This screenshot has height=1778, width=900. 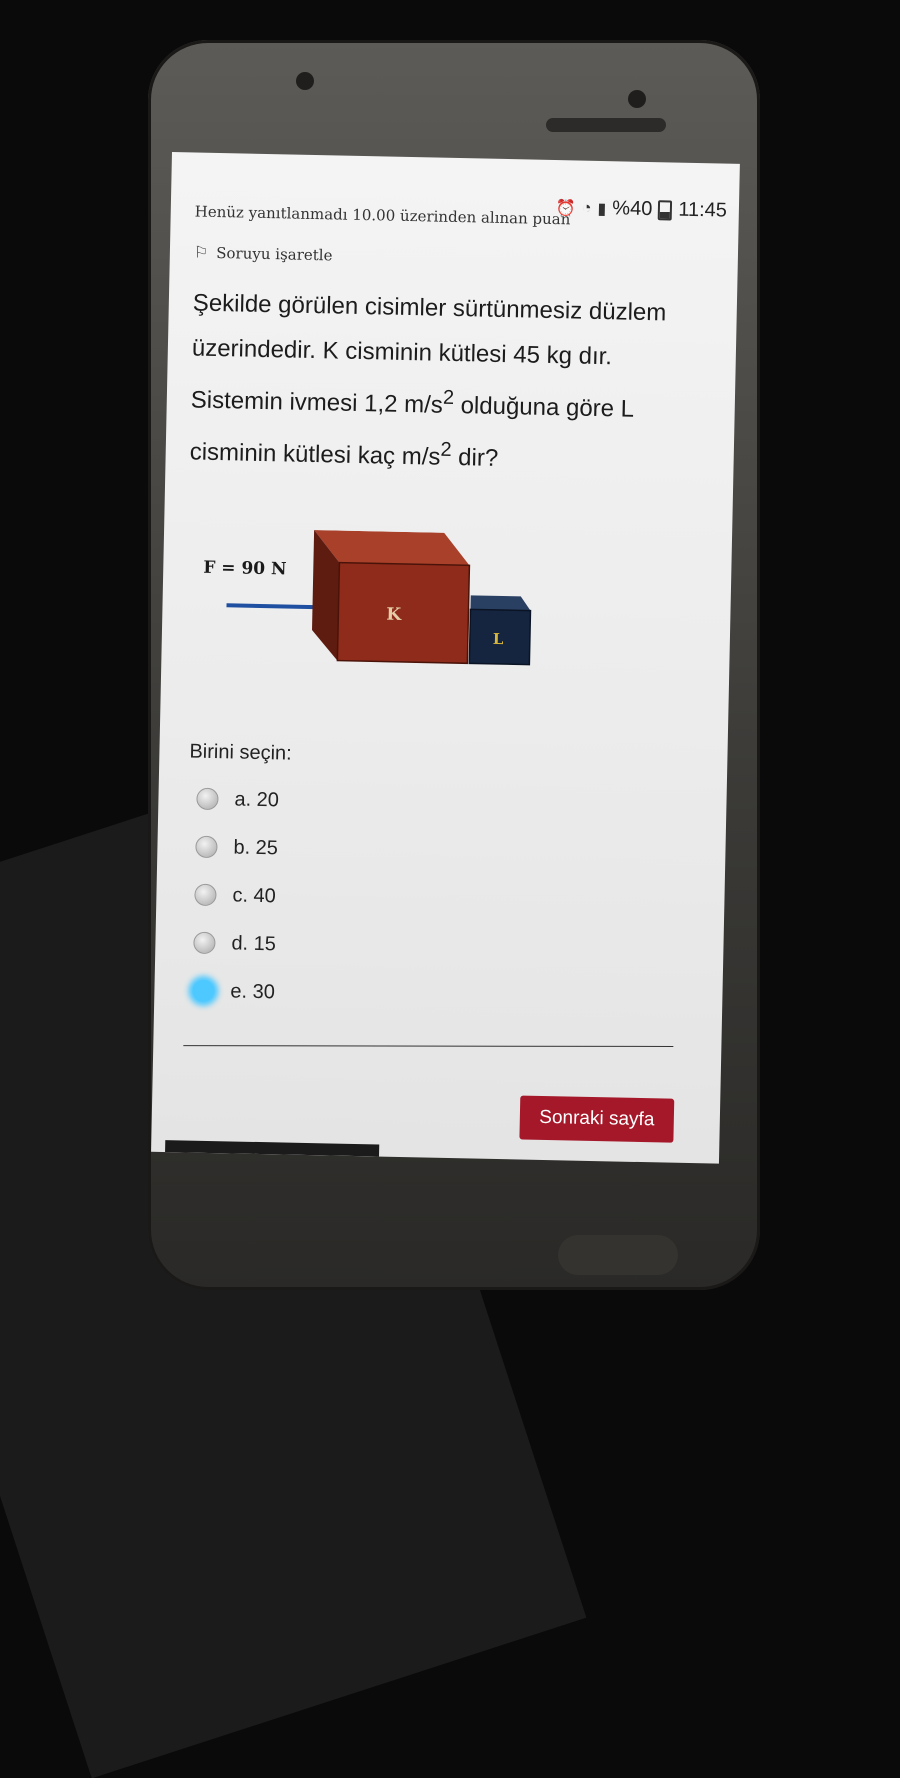 What do you see at coordinates (500, 603) in the screenshot?
I see `block-l-top` at bounding box center [500, 603].